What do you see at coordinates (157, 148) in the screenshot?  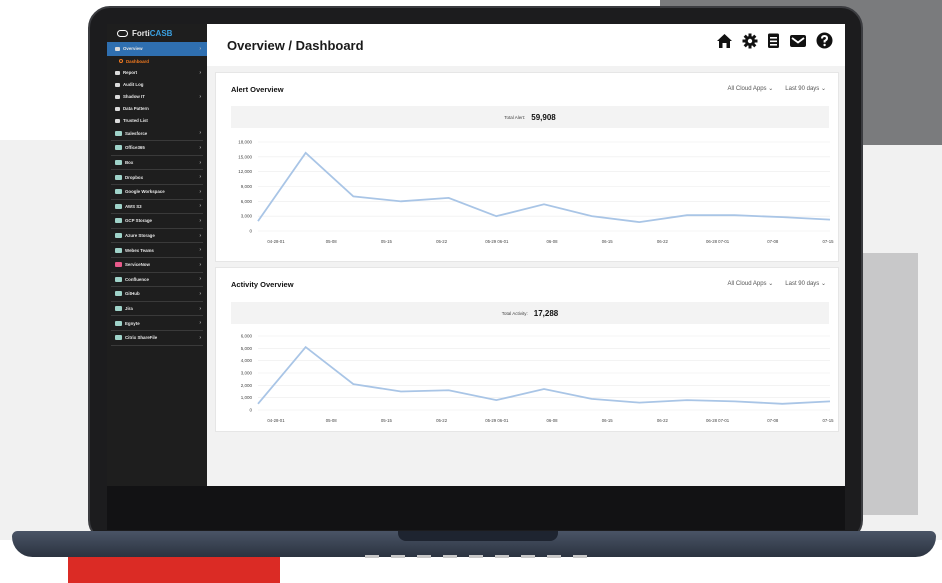 I see `sidebar-item-office365: Office365 ›` at bounding box center [157, 148].